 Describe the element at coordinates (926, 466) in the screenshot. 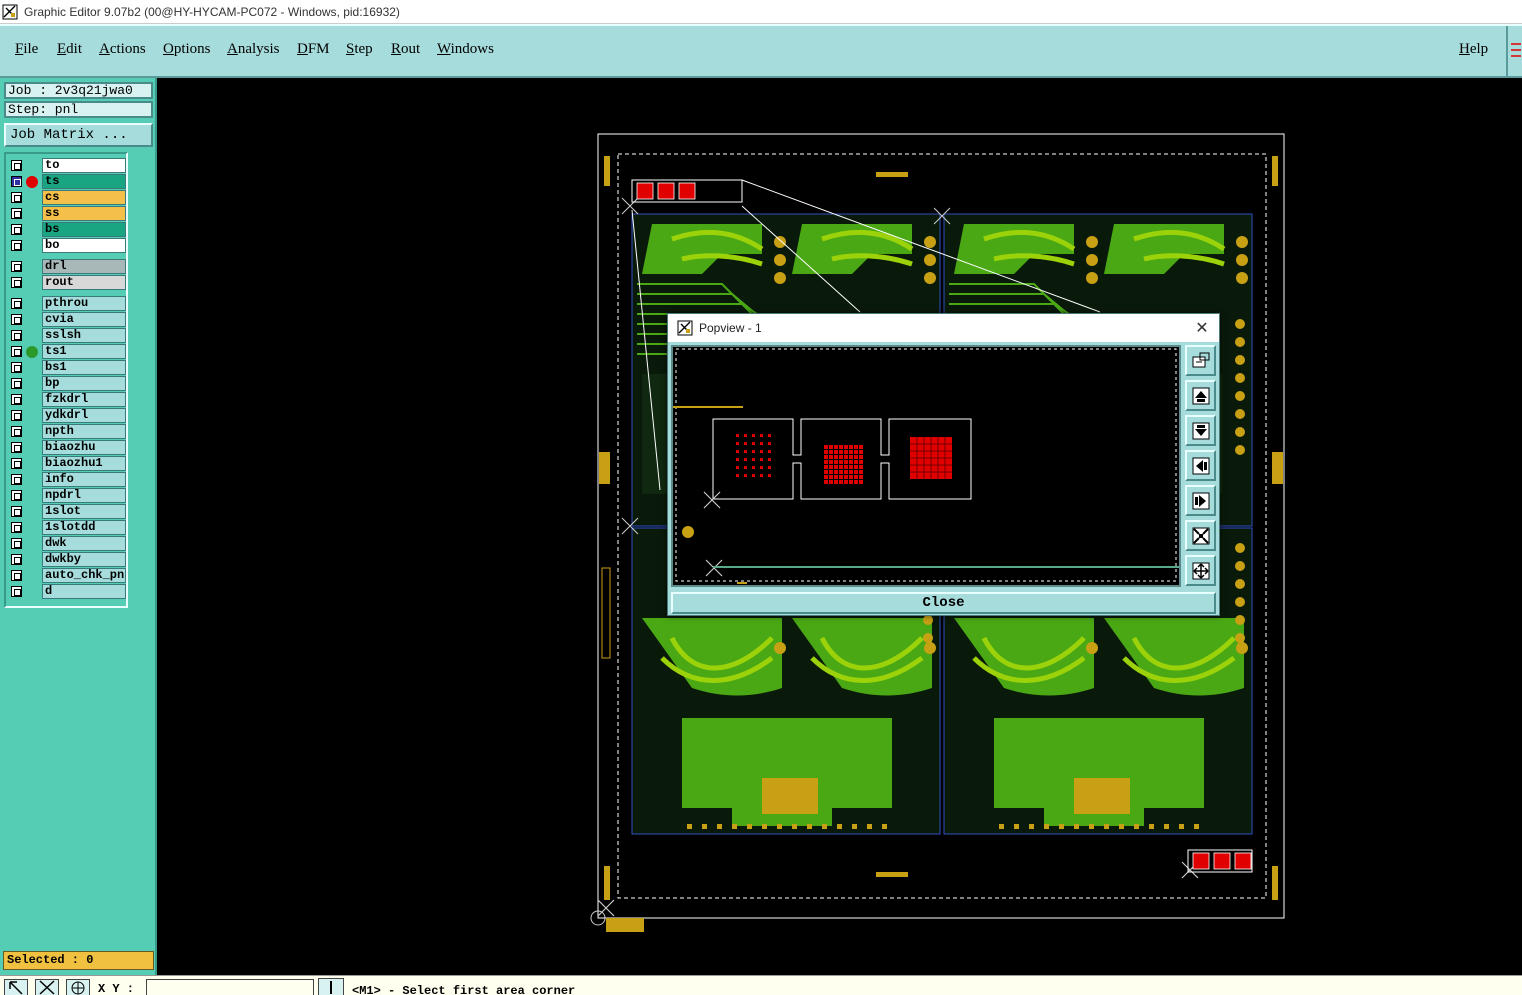

I see `popview-canvas` at that location.